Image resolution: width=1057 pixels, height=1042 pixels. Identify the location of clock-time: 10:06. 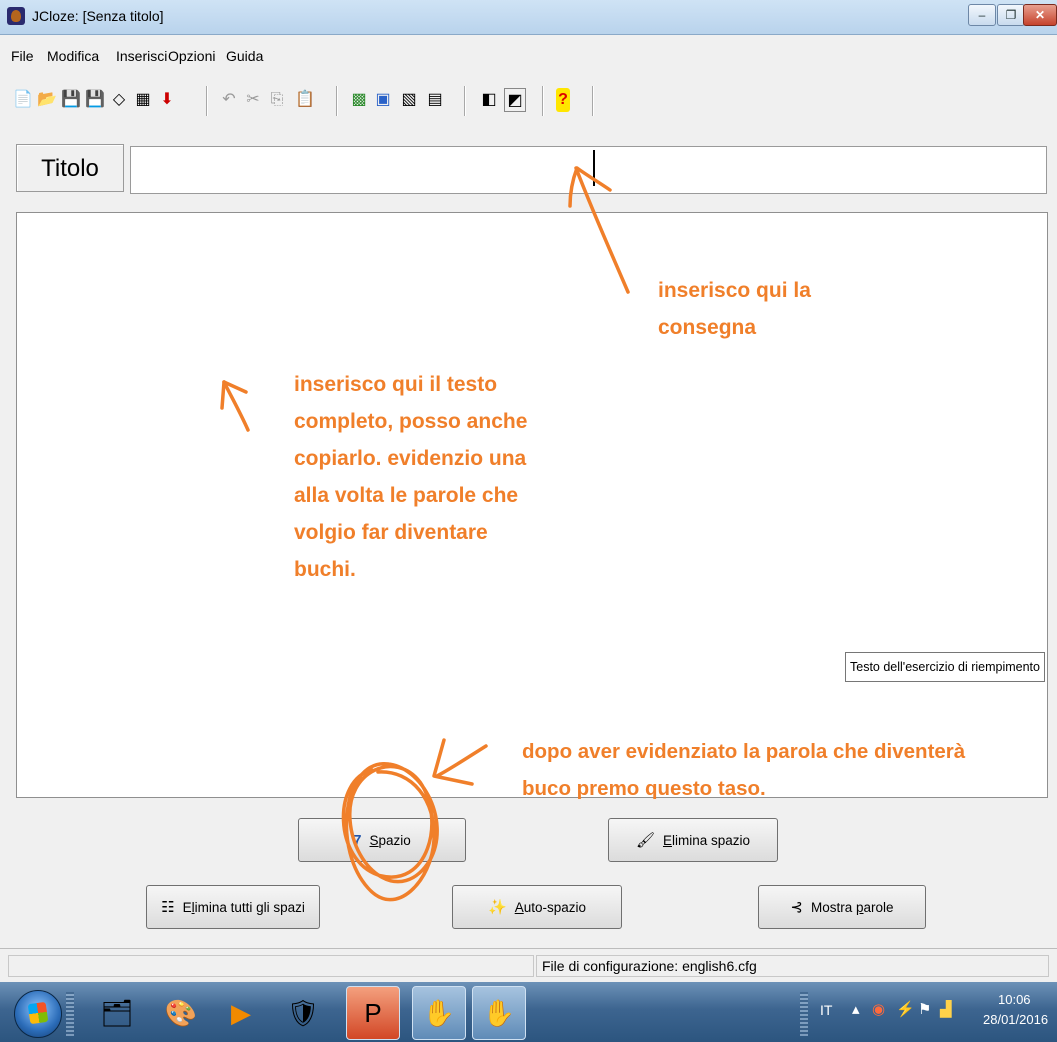
(1014, 999).